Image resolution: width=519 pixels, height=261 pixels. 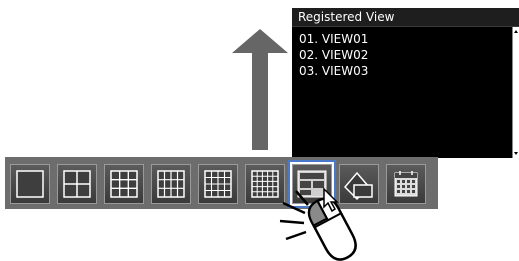 I want to click on scroll-up-icon, so click(x=516, y=31).